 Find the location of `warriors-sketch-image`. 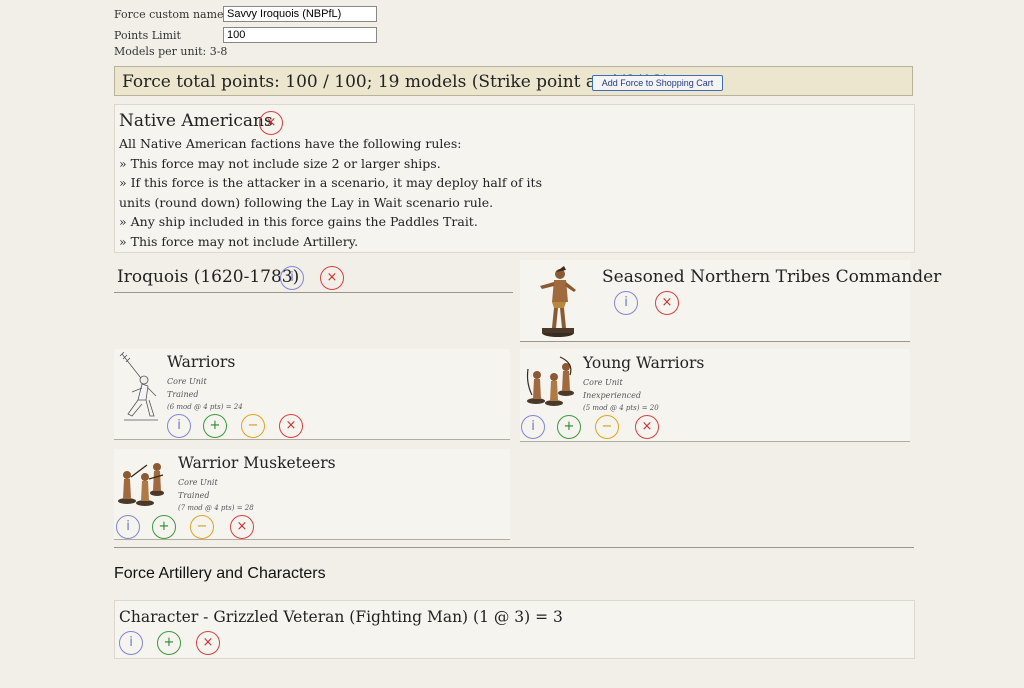

warriors-sketch-image is located at coordinates (138, 386).